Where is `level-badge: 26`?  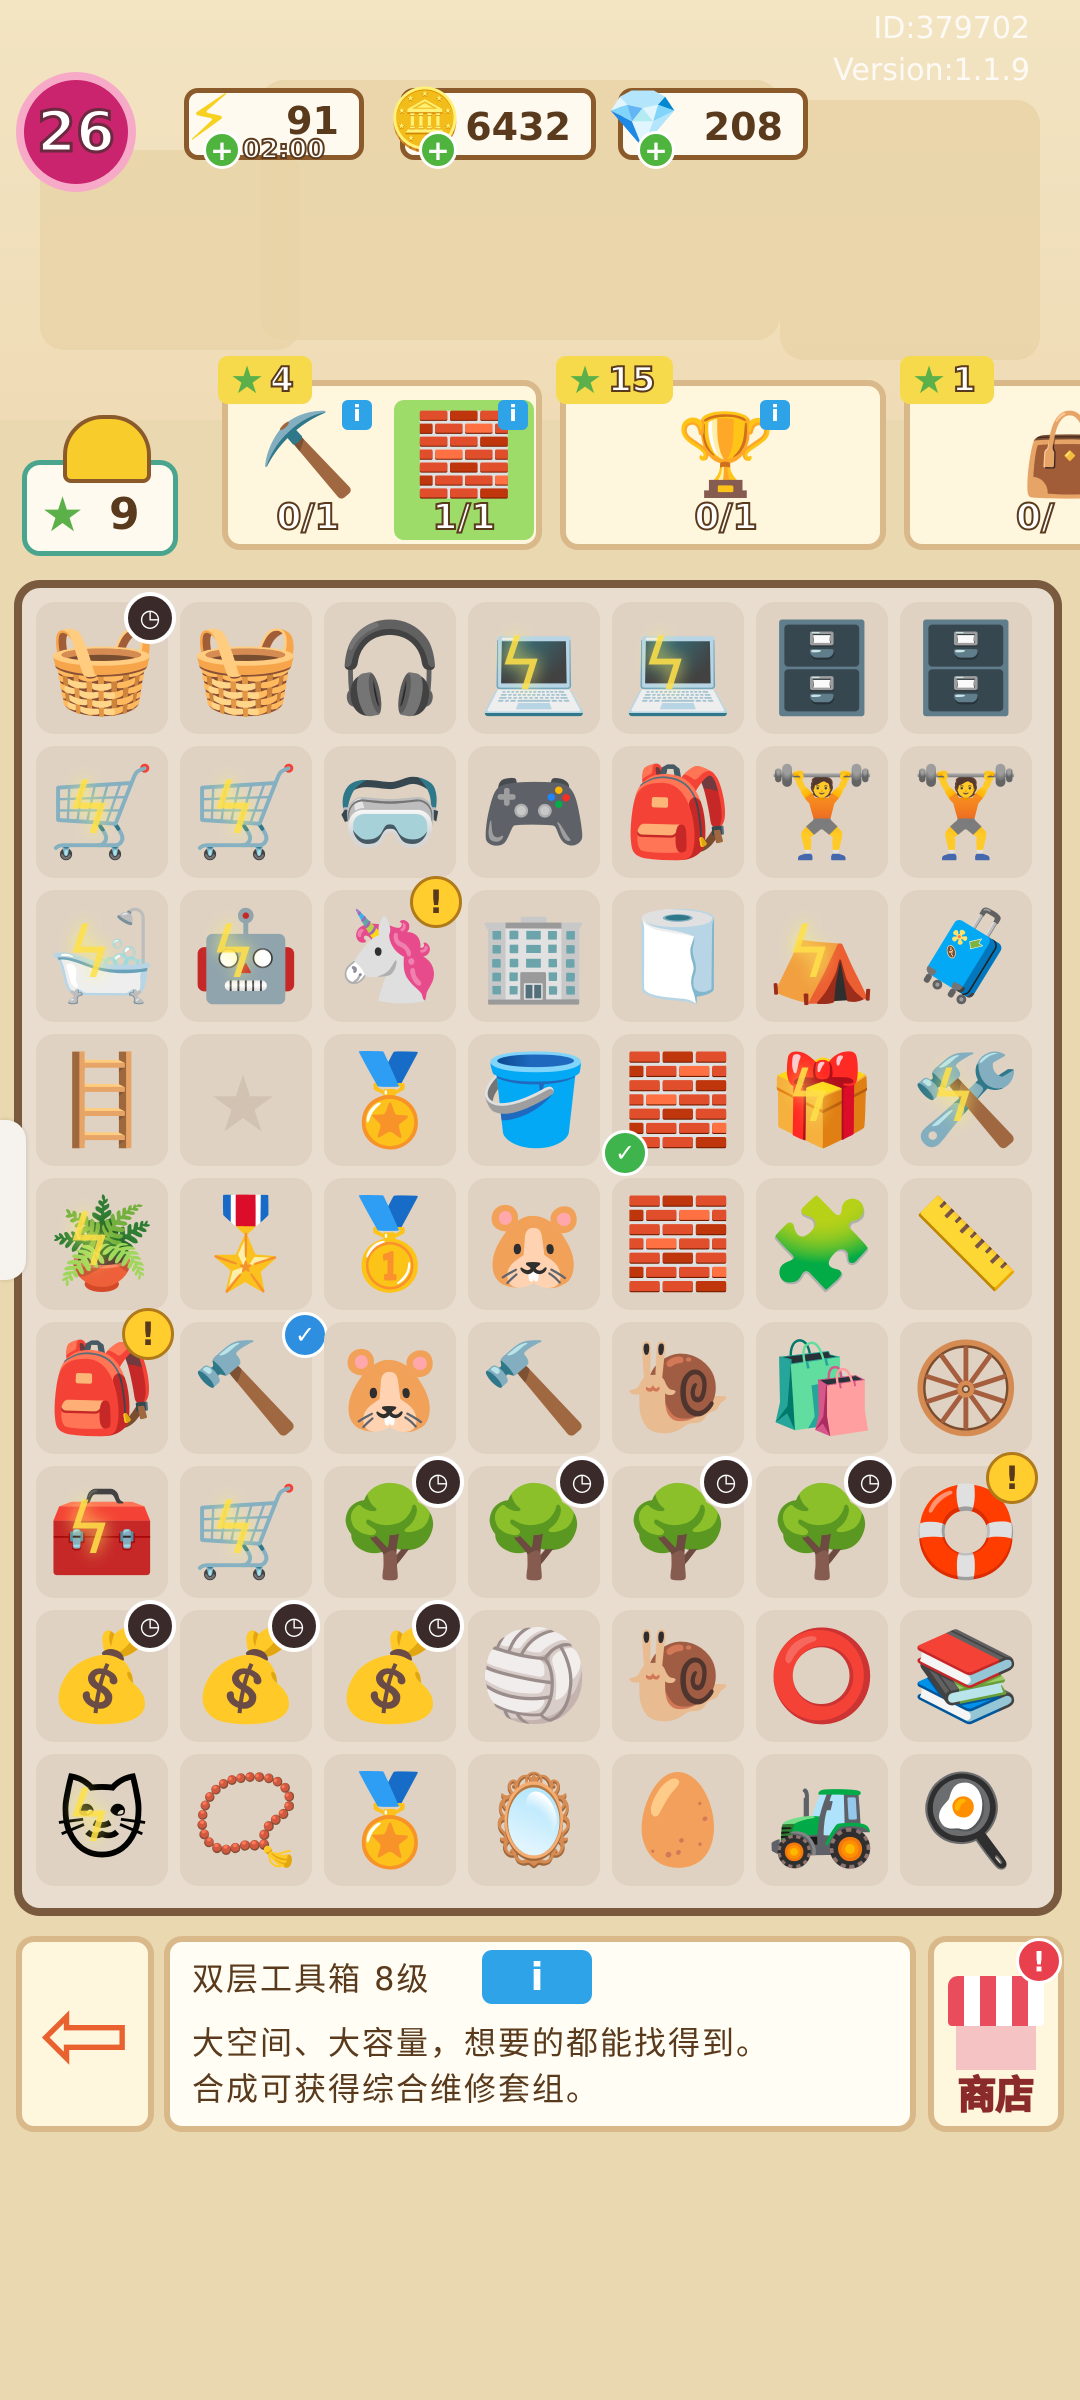
level-badge: 26 is located at coordinates (76, 132).